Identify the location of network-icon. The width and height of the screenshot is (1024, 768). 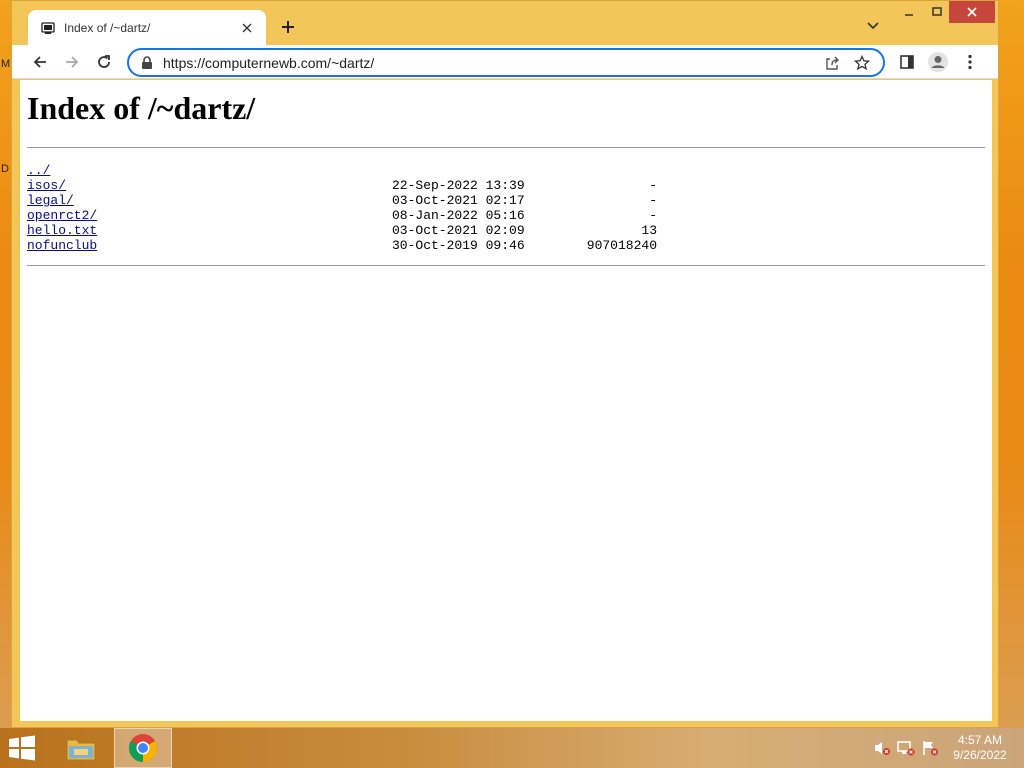
(906, 748).